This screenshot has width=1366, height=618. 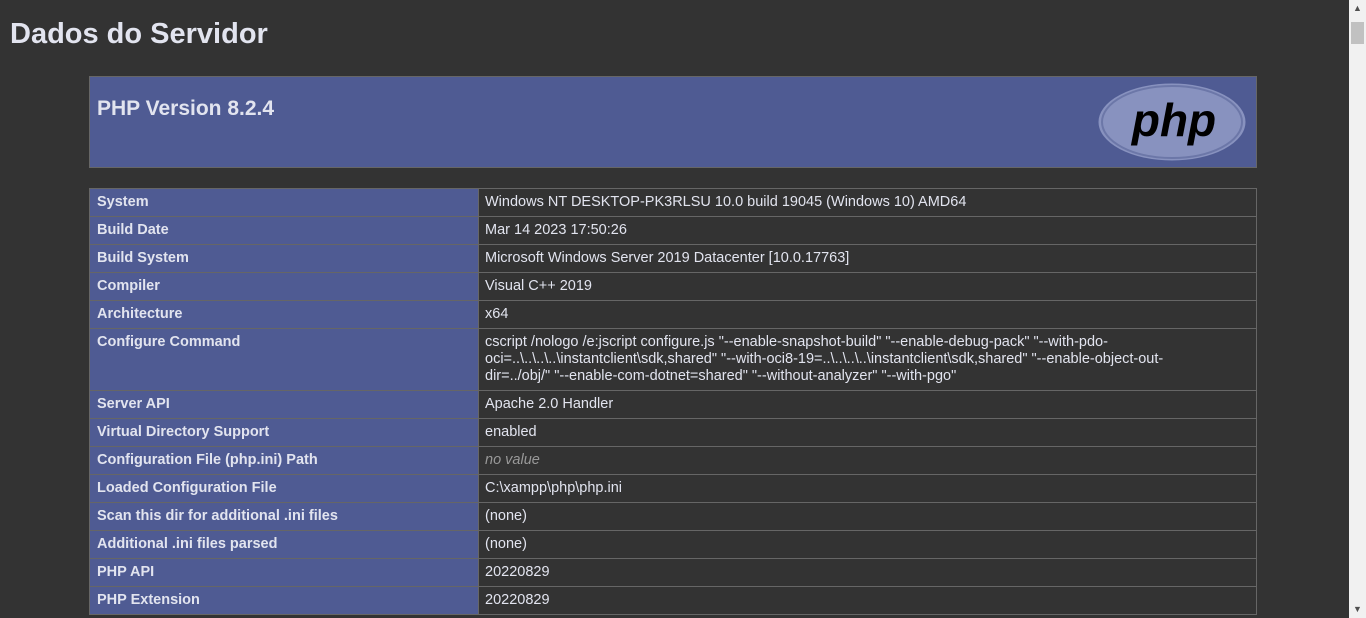 What do you see at coordinates (1357, 609) in the screenshot?
I see `scroll-down-arrow-icon: ▼` at bounding box center [1357, 609].